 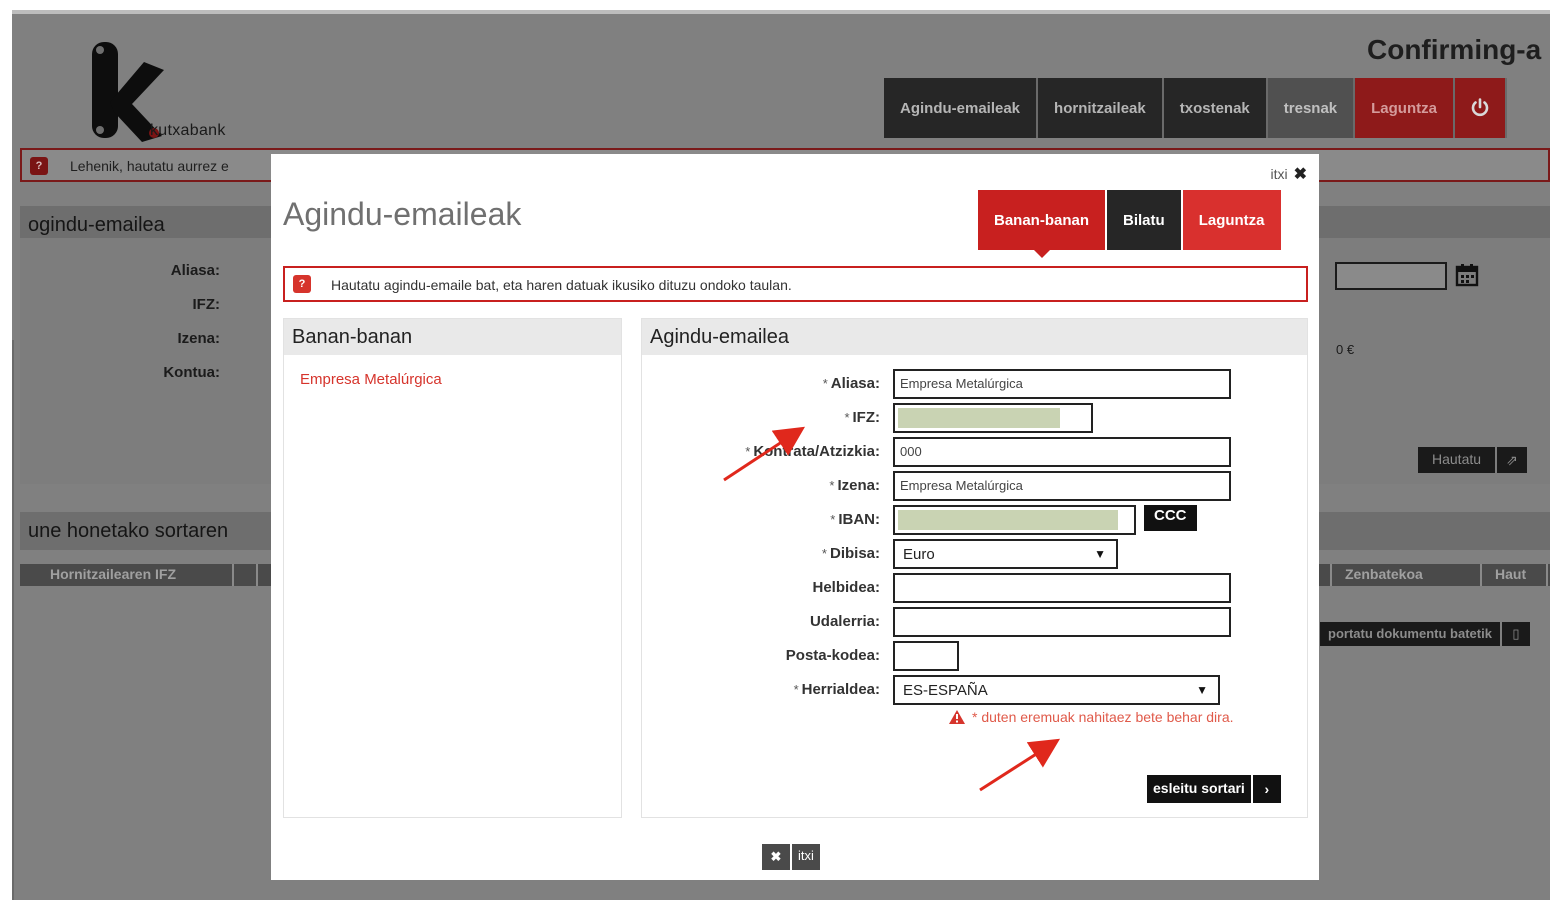 What do you see at coordinates (1311, 108) in the screenshot?
I see `nav-tresnak: tresnak` at bounding box center [1311, 108].